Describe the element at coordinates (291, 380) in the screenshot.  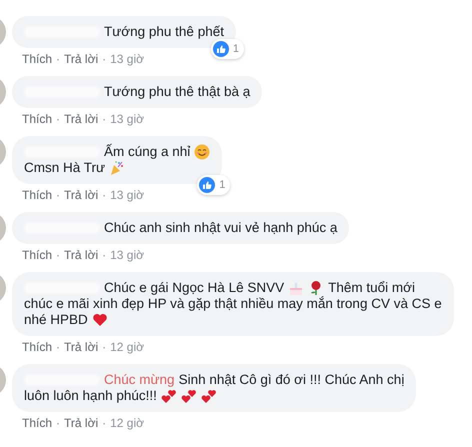
I see `comment-text: Sinh nhật Cô gì đó ơi !!! Chúc Anh chị` at that location.